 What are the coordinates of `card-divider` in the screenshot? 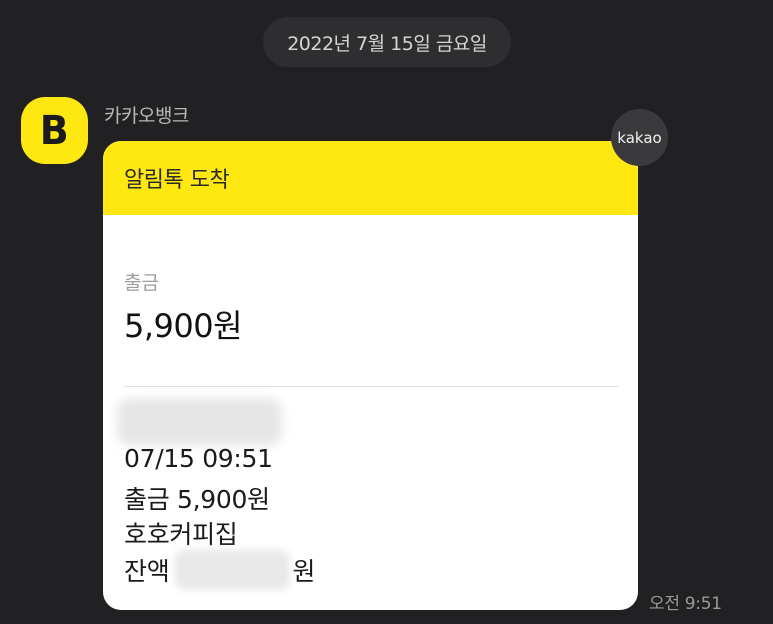 It's located at (371, 386).